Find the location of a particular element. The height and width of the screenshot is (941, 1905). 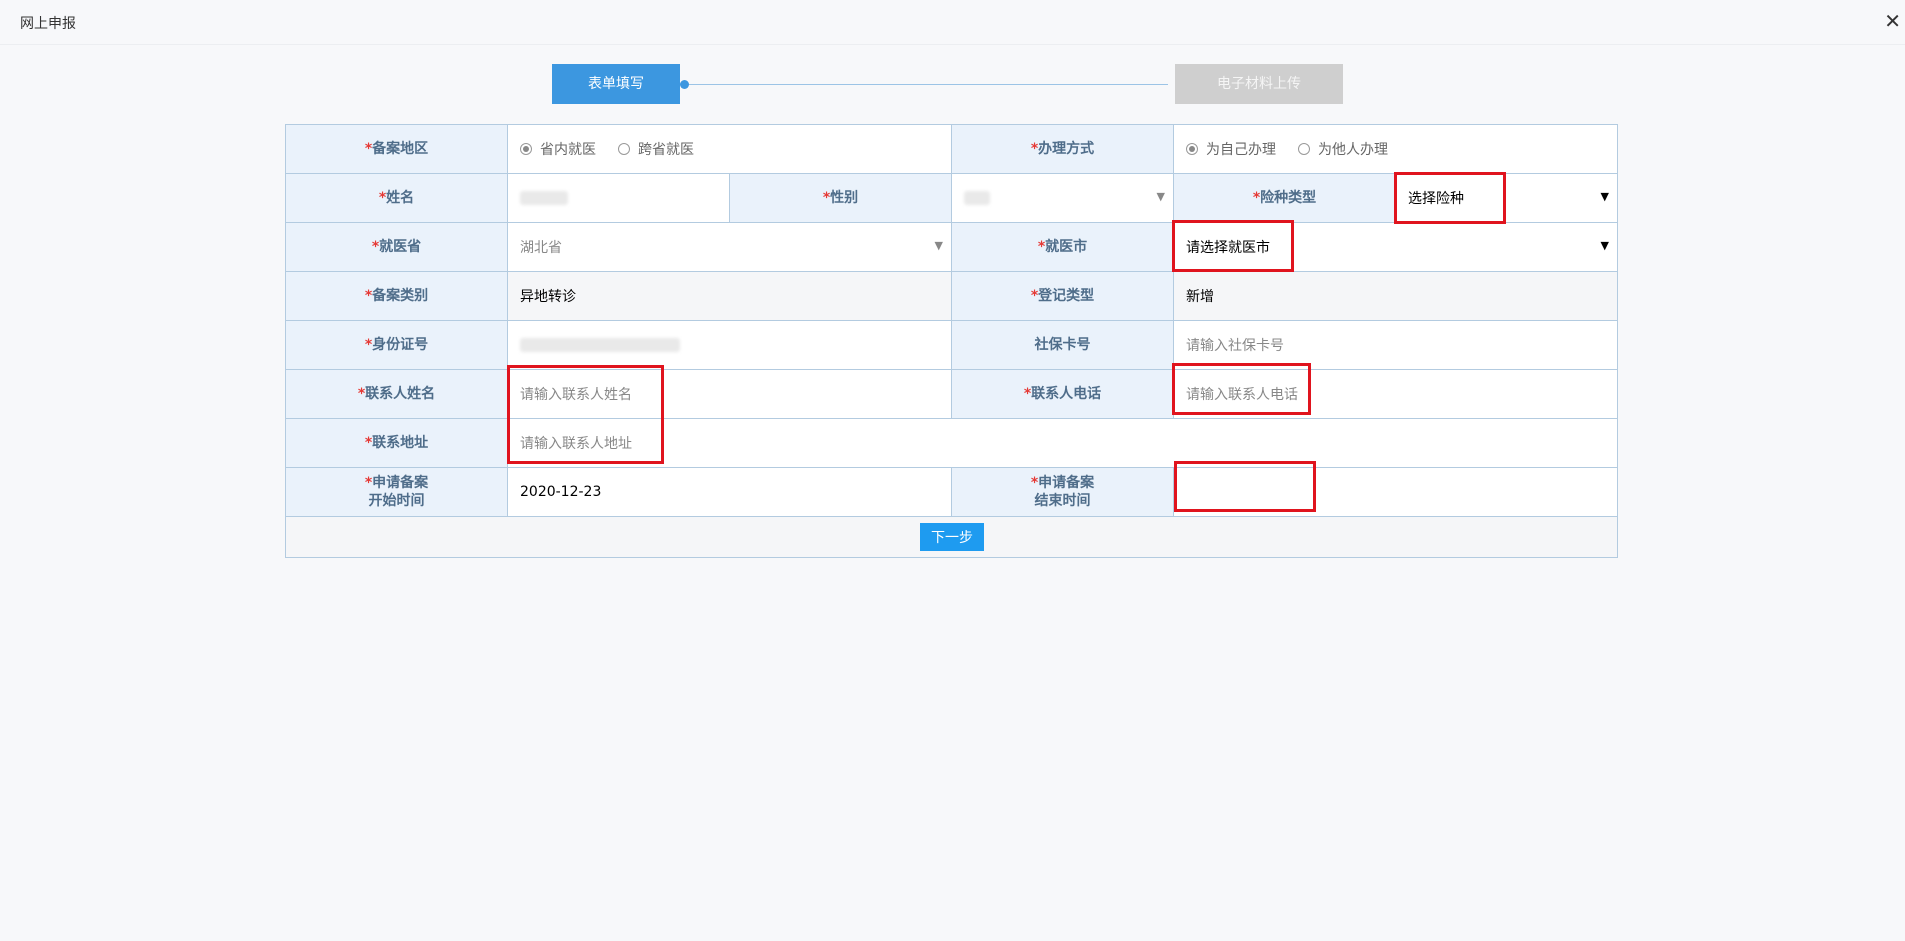

form-row: *申请备案 开始时间 2020-12-23 *申请备案 结束时间 is located at coordinates (951, 492).